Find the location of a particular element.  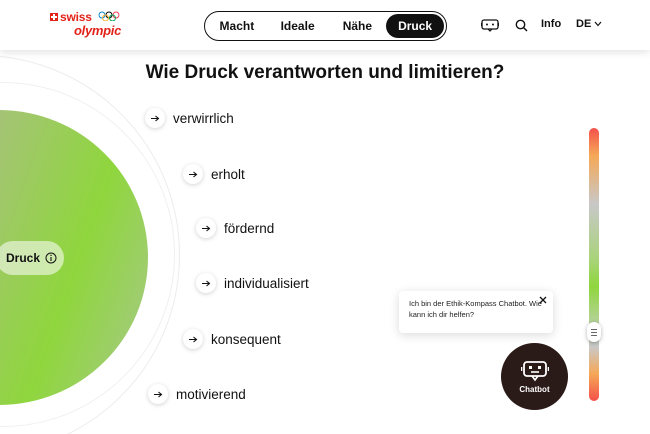

option-label: individualisiert is located at coordinates (266, 283).